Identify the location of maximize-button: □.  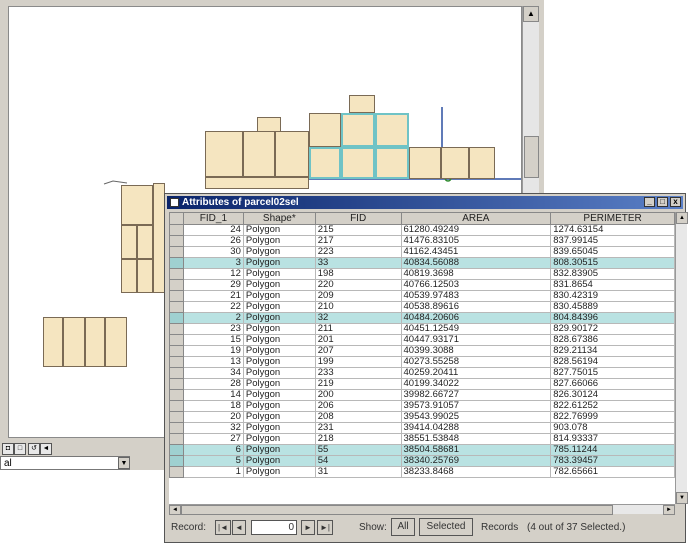
(662, 202).